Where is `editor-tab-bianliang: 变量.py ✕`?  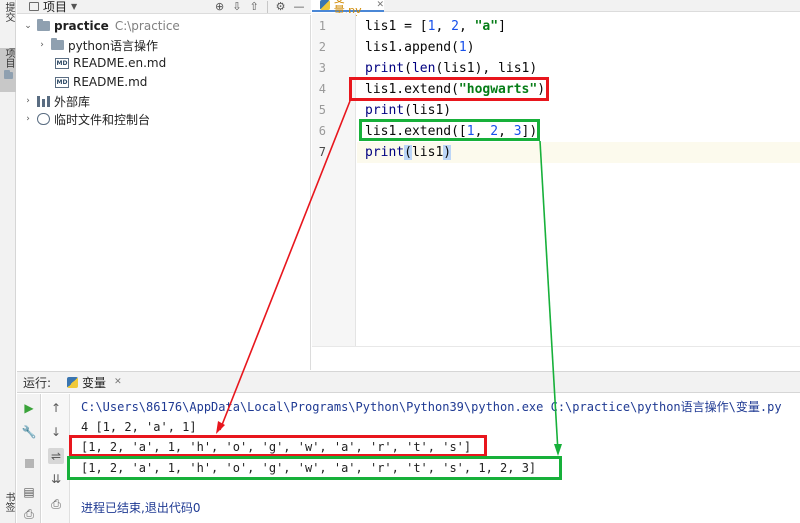
editor-tab-bianliang: 变量.py ✕ is located at coordinates (348, 8).